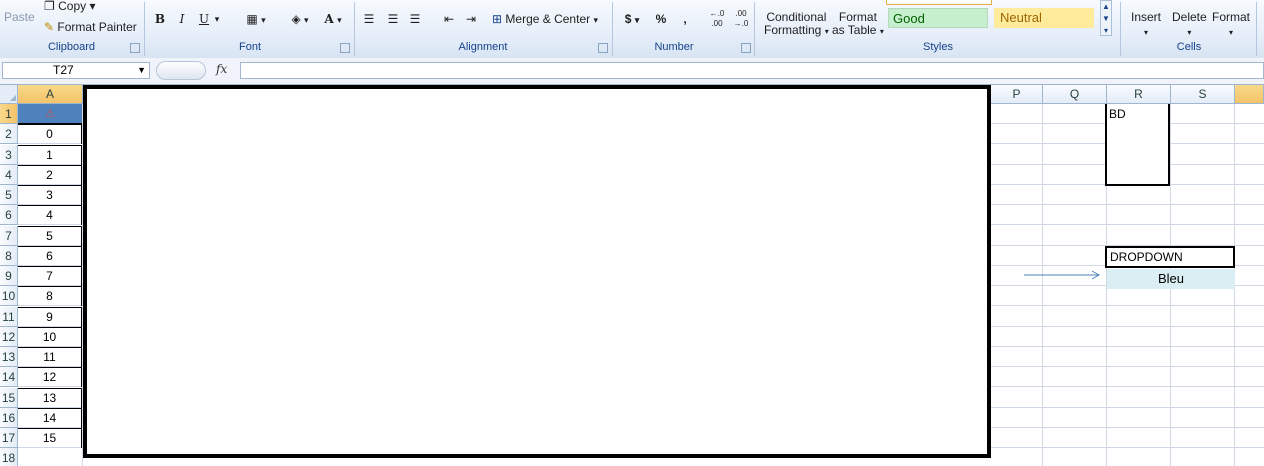  I want to click on cell-R9-dropdown-value: Bleu, so click(1171, 279).